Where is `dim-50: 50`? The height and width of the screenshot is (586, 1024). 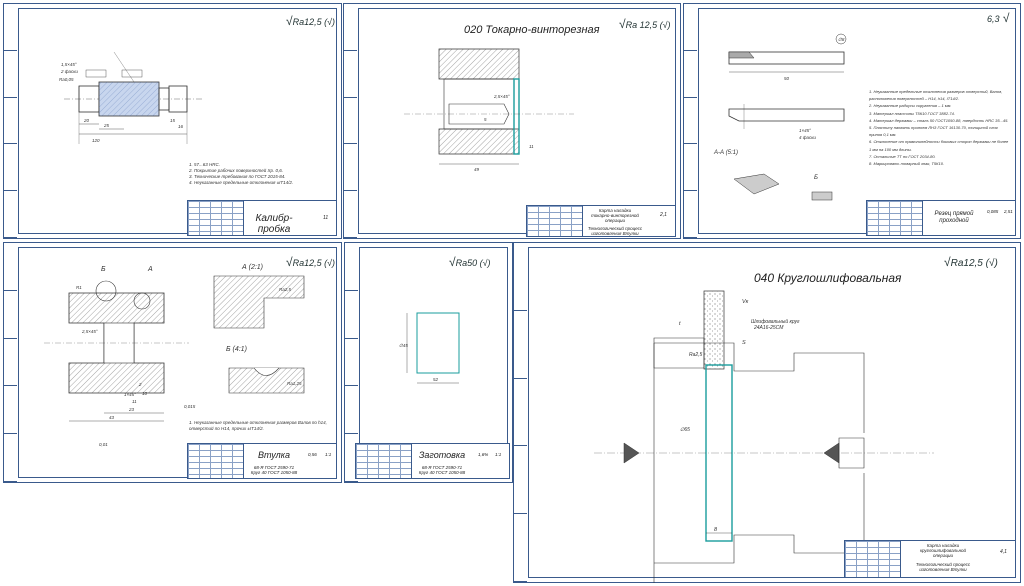
dim-50: 50 is located at coordinates (787, 78).